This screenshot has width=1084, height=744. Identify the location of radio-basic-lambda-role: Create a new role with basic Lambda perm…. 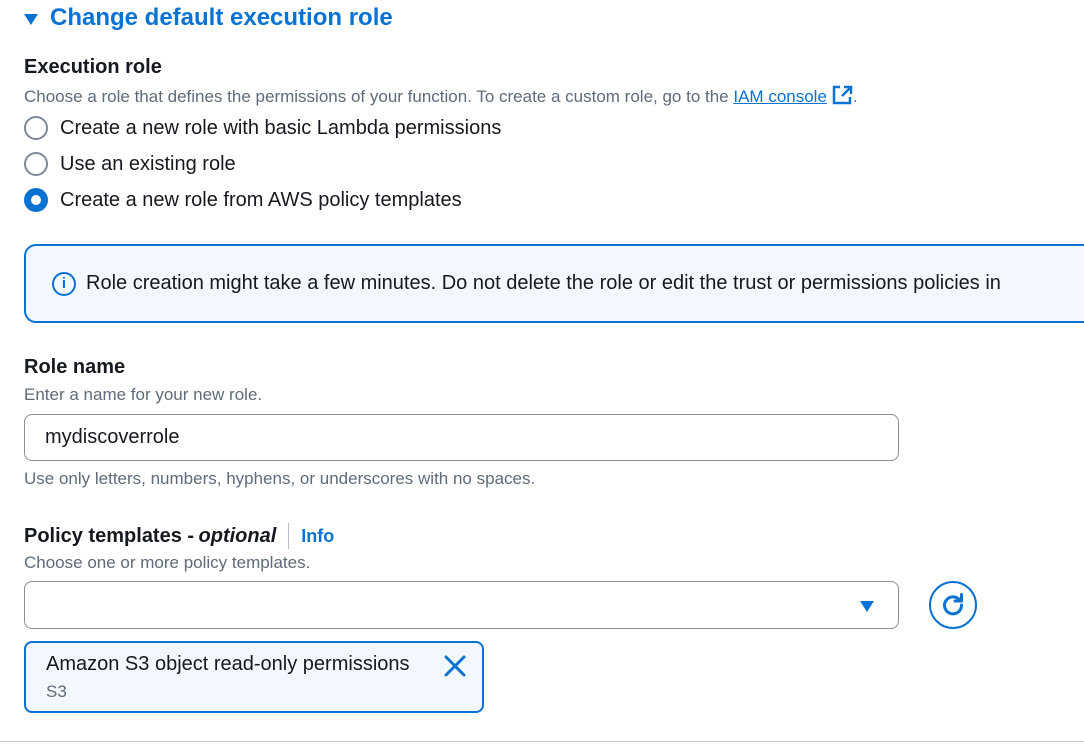
(262, 128).